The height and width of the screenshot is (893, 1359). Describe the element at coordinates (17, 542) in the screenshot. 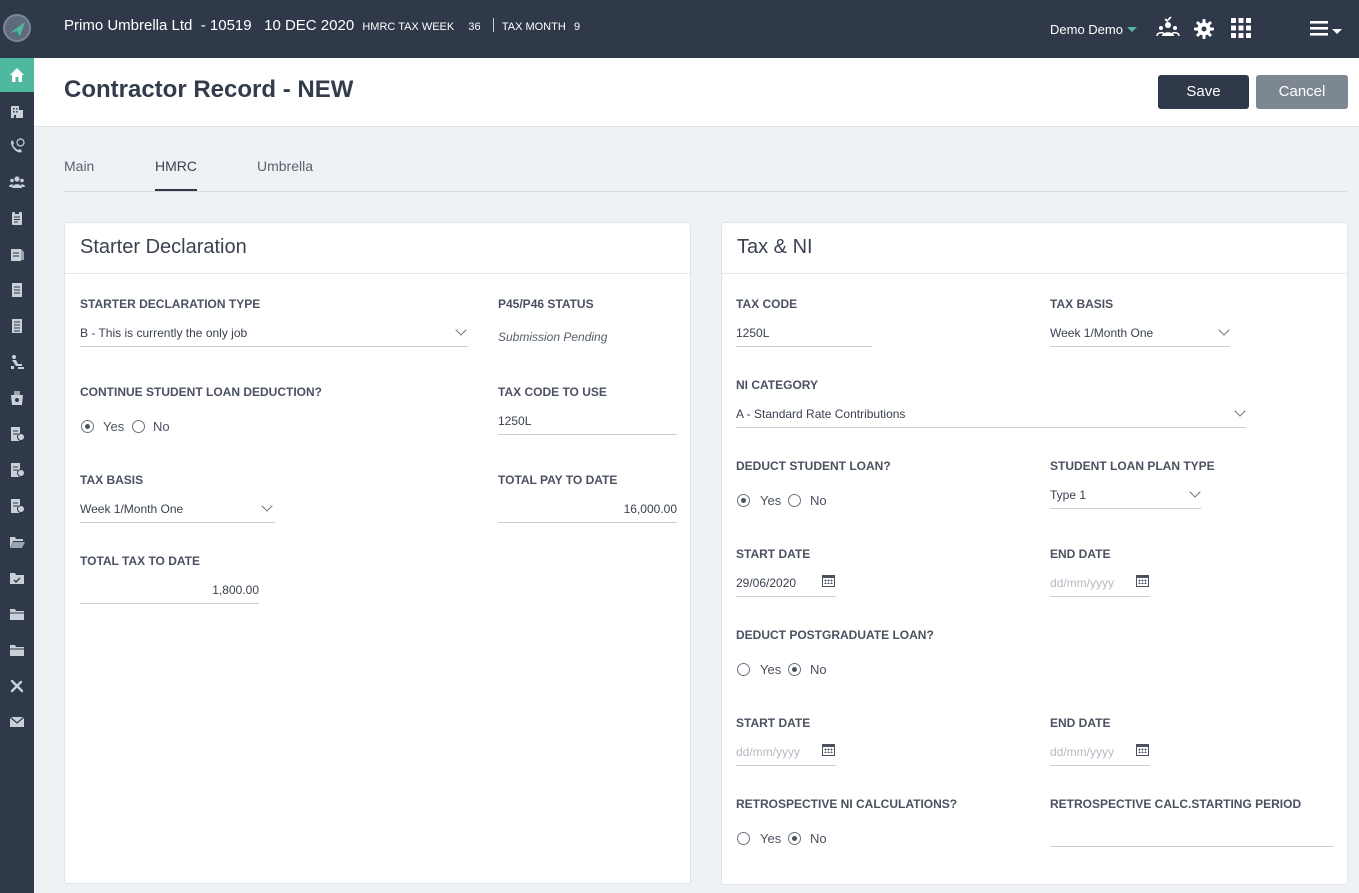

I see `sidebar-item-folder-open` at that location.